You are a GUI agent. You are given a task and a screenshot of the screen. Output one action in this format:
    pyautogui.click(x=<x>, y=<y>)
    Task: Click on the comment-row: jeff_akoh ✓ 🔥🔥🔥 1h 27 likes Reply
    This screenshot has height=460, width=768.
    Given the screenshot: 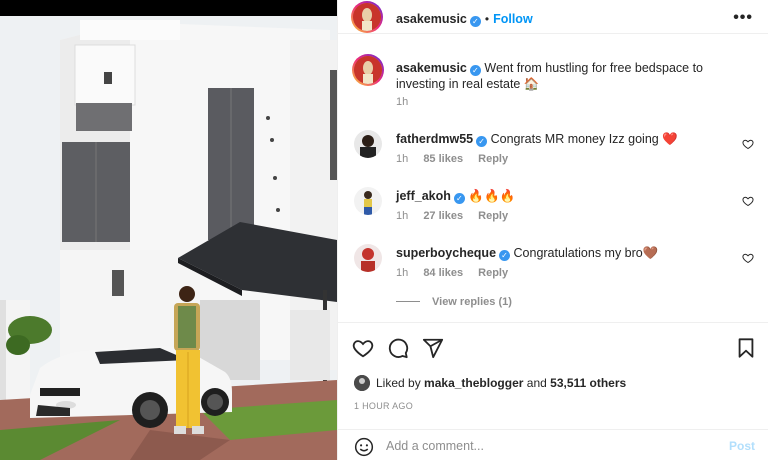 What is the action you would take?
    pyautogui.click(x=554, y=207)
    